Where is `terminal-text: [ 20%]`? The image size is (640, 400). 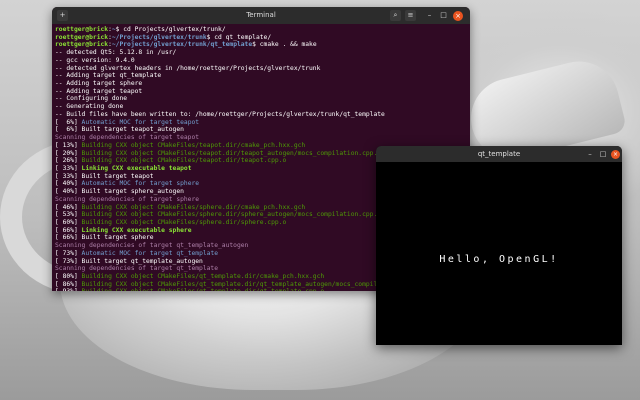
terminal-text: [ 20%] is located at coordinates (68, 153).